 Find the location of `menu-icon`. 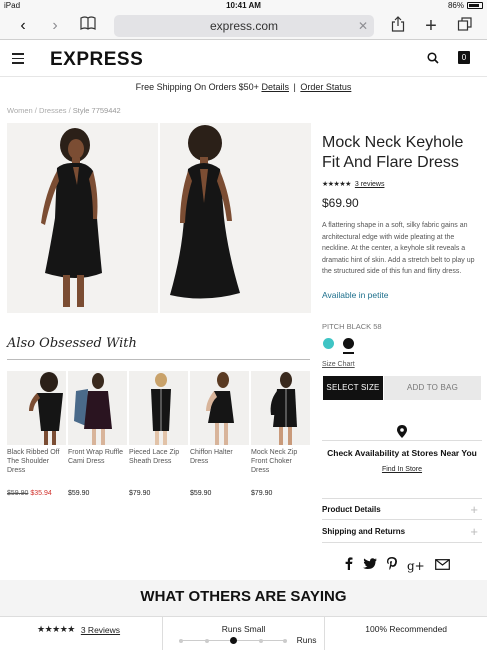

menu-icon is located at coordinates (18, 58).